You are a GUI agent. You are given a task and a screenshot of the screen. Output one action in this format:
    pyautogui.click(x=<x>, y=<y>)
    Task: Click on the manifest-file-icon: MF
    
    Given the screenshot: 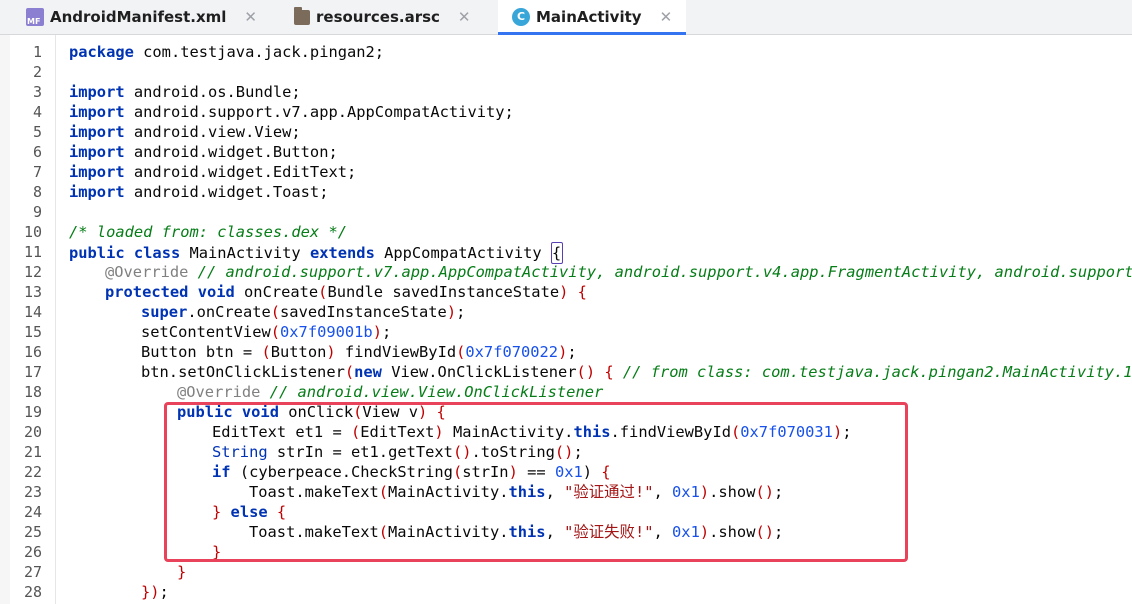 What is the action you would take?
    pyautogui.click(x=35, y=17)
    